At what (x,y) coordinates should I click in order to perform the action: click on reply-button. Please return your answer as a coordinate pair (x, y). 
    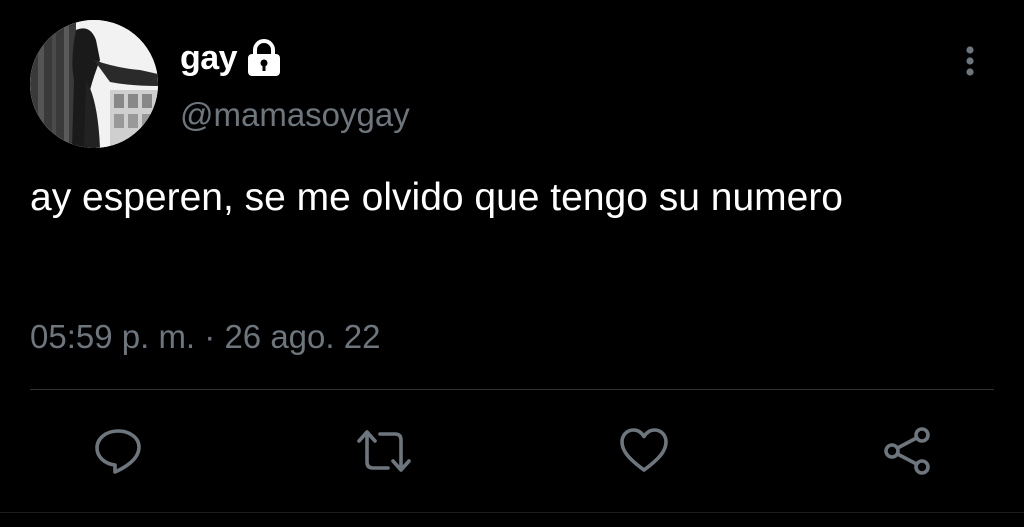
    Looking at the image, I should click on (118, 451).